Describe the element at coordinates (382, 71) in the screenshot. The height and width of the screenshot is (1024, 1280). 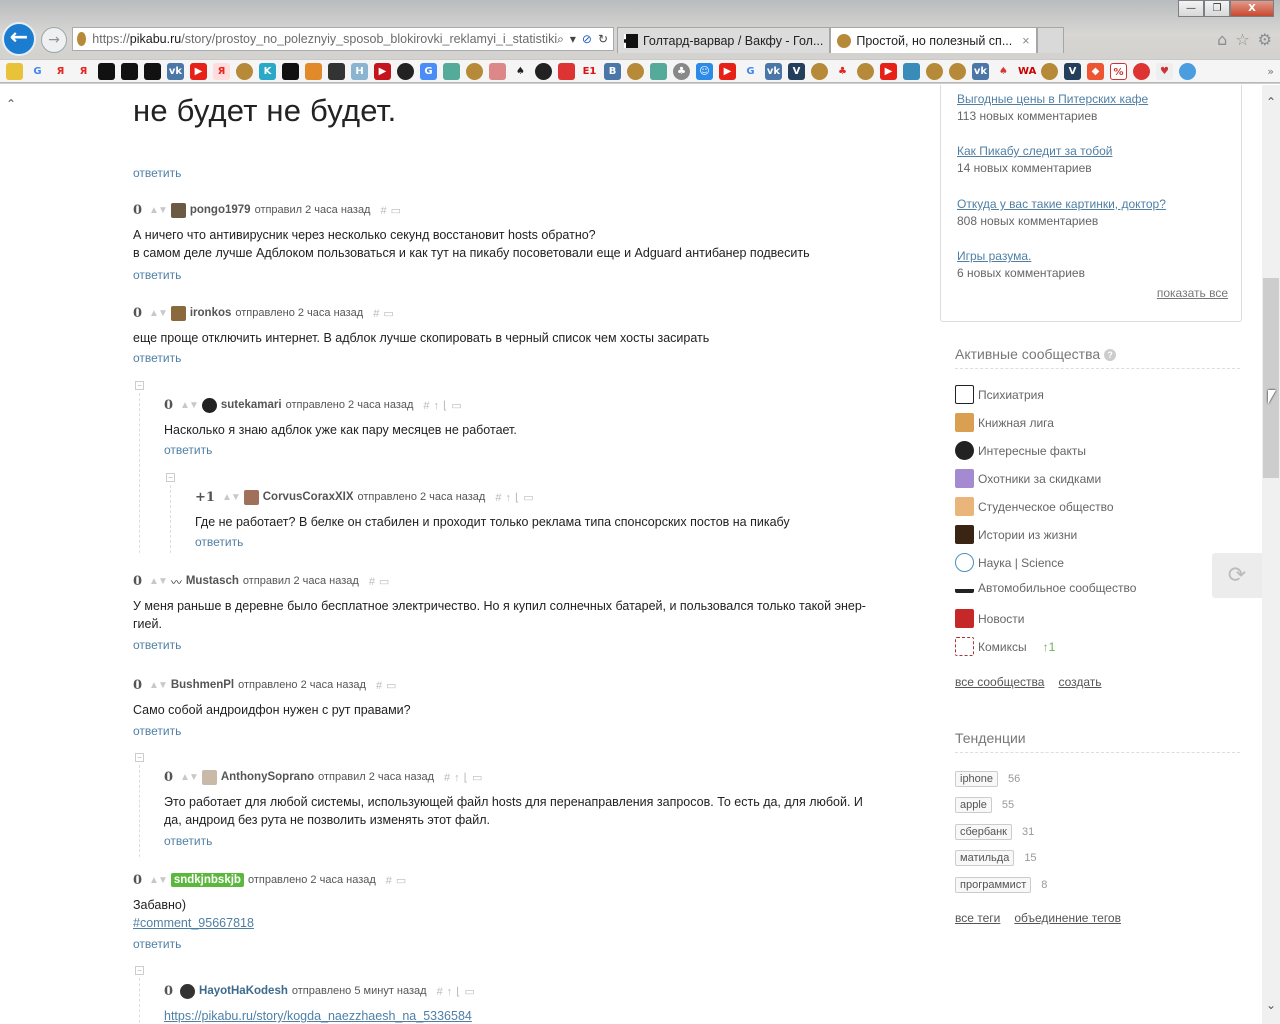
I see `video-icon: ▶` at that location.